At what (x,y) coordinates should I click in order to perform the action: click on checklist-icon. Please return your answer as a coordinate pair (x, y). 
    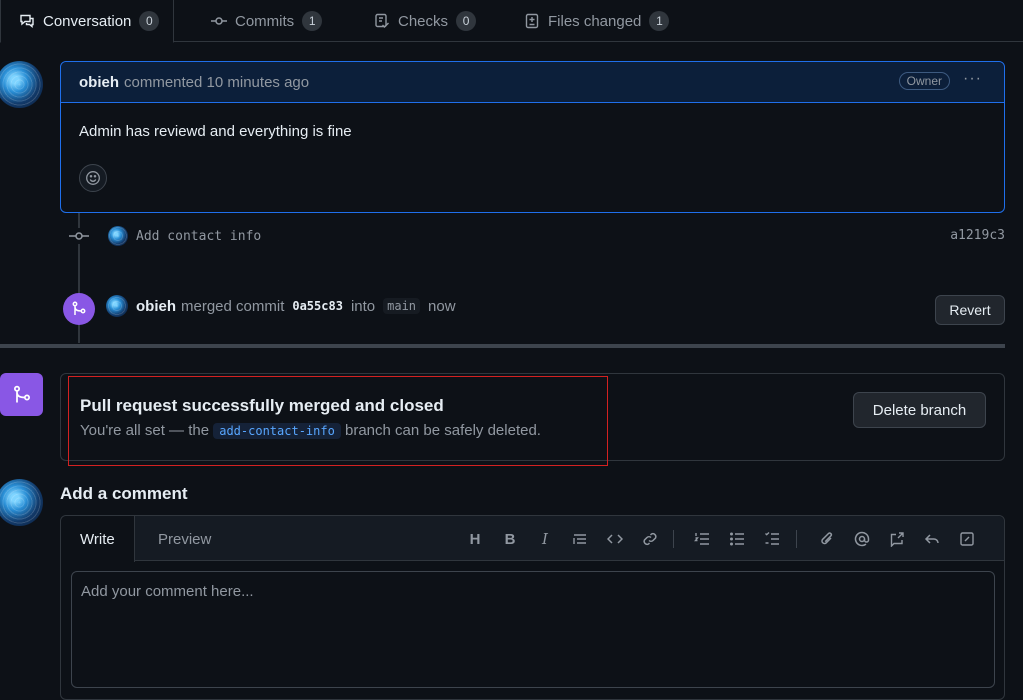
    Looking at the image, I should click on (382, 20).